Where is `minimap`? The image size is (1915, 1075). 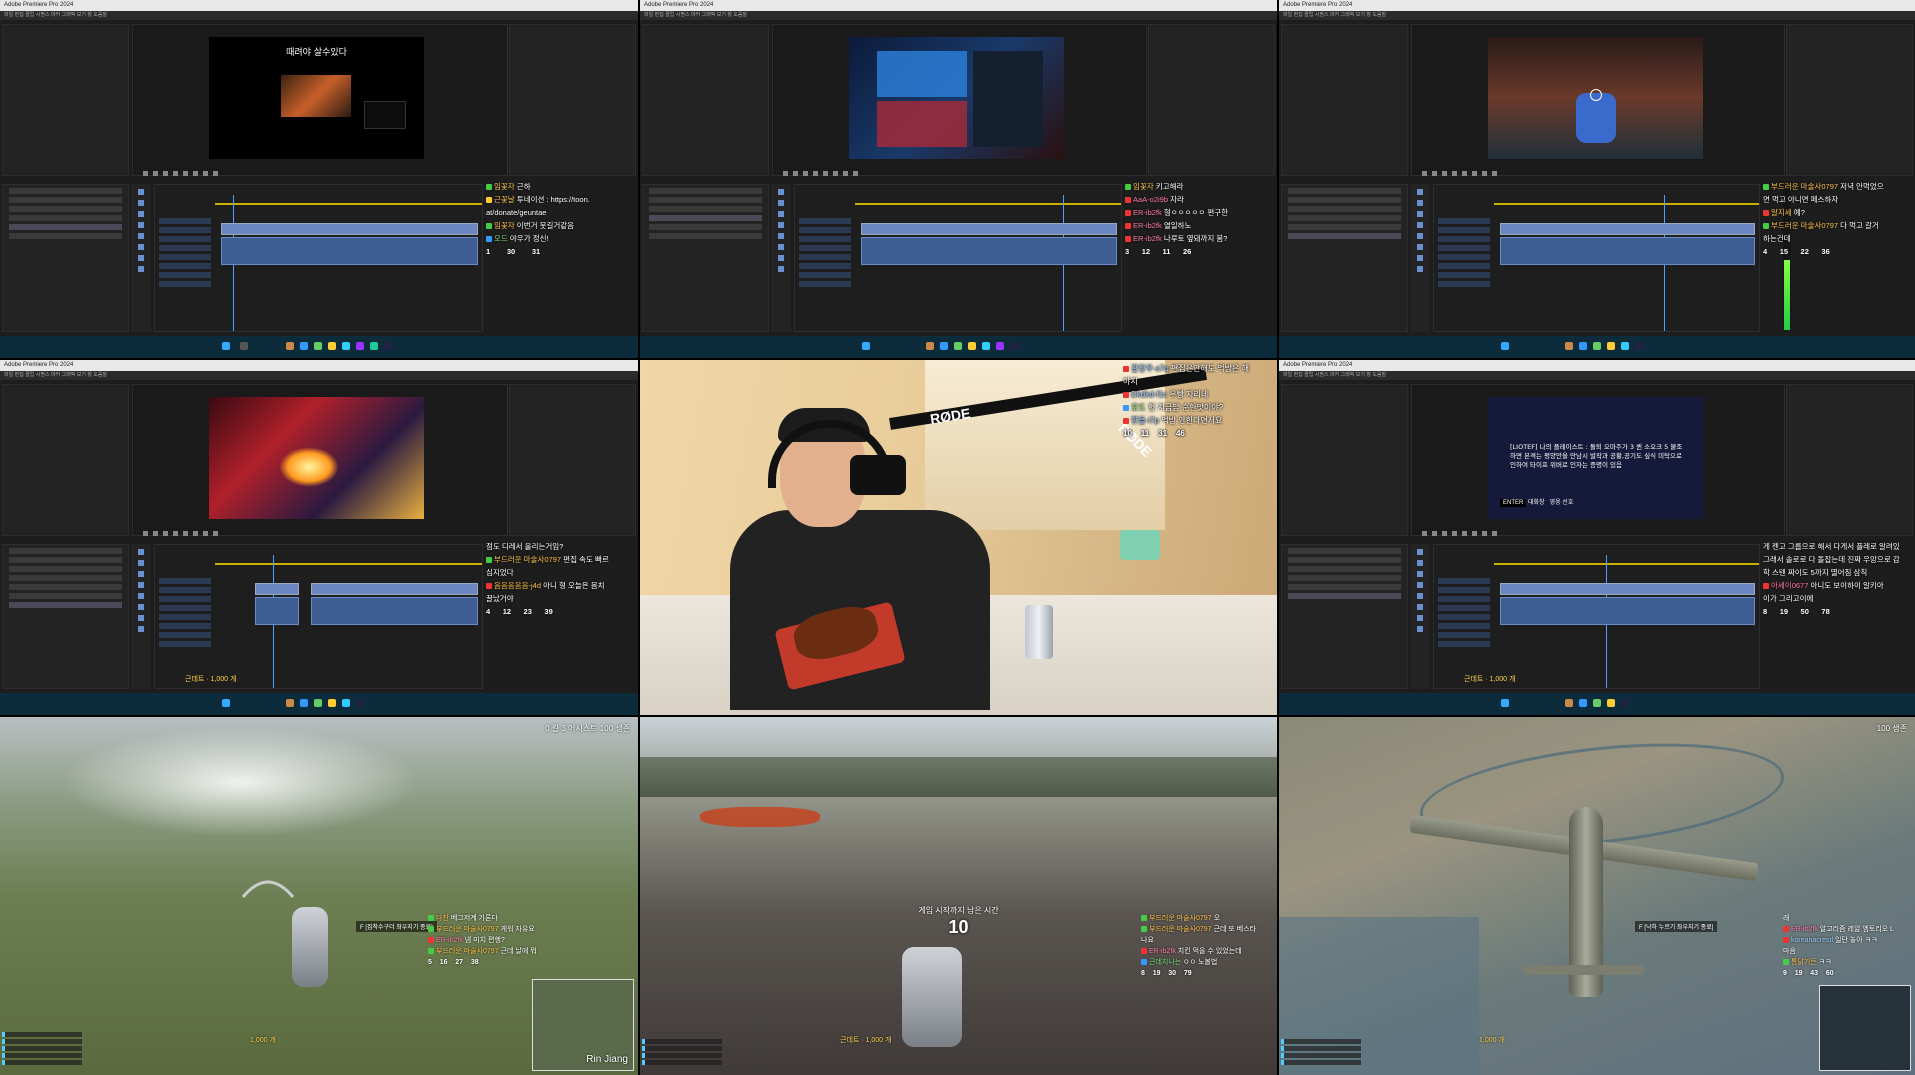 minimap is located at coordinates (1865, 1028).